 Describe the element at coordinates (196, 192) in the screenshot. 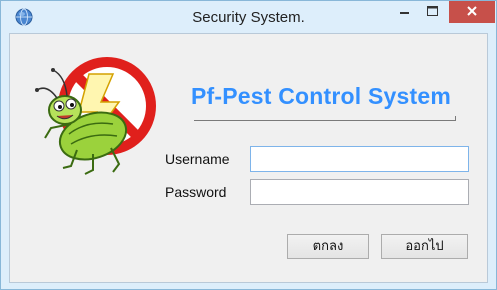

I see `password-label: Password` at that location.